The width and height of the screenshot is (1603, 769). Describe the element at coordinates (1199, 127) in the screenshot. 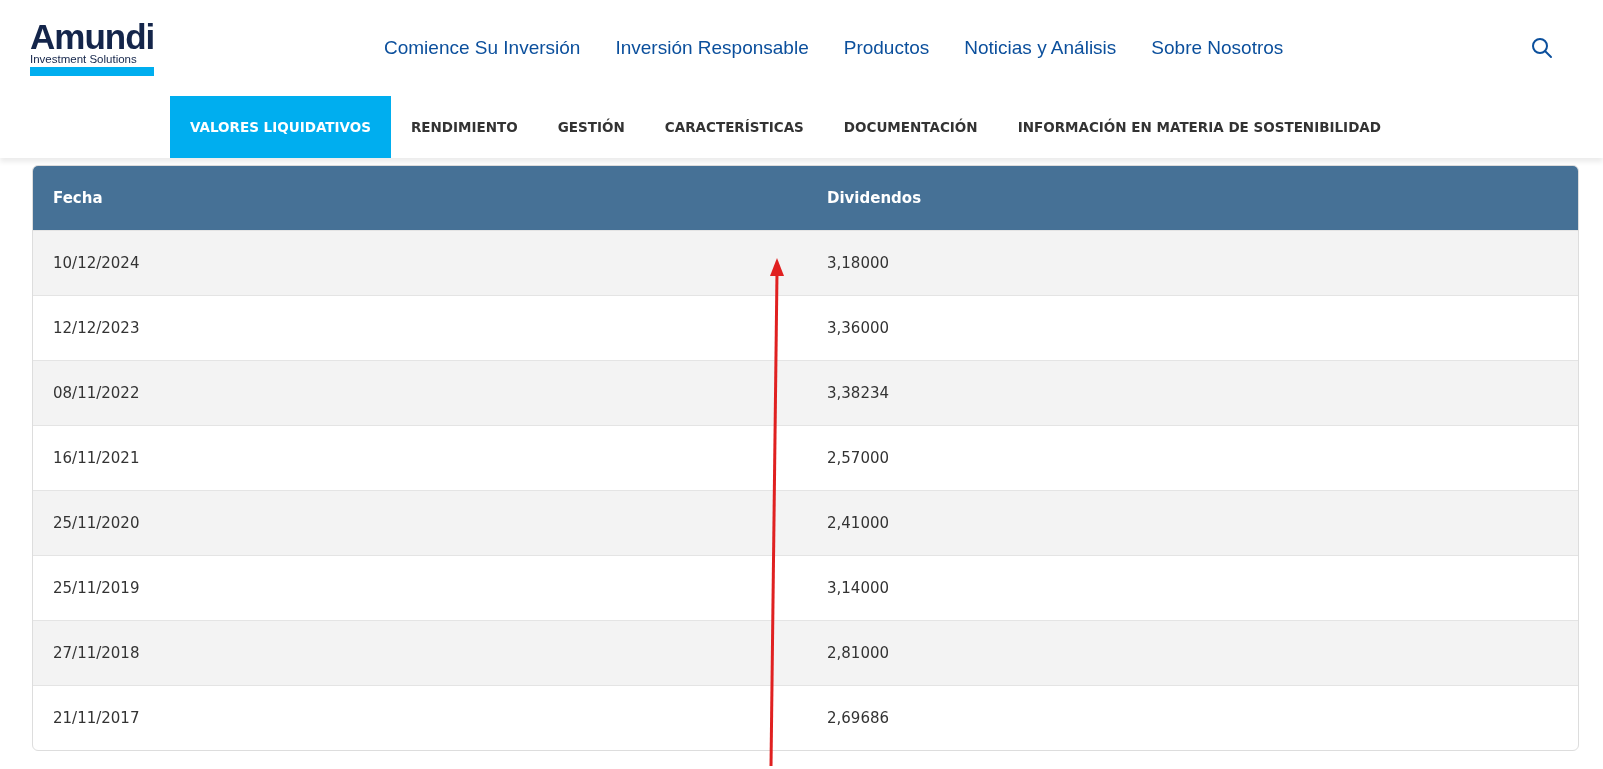

I see `tab: INFORMACIÓN EN MATERIA DE SOSTENIBILIDAD` at that location.